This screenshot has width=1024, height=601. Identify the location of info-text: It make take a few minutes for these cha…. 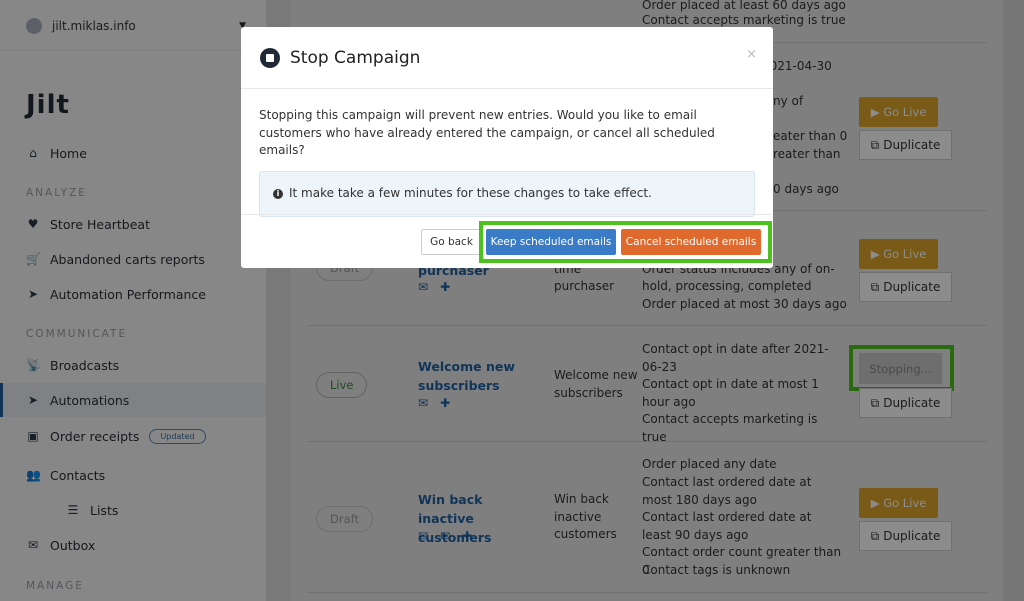
(470, 192).